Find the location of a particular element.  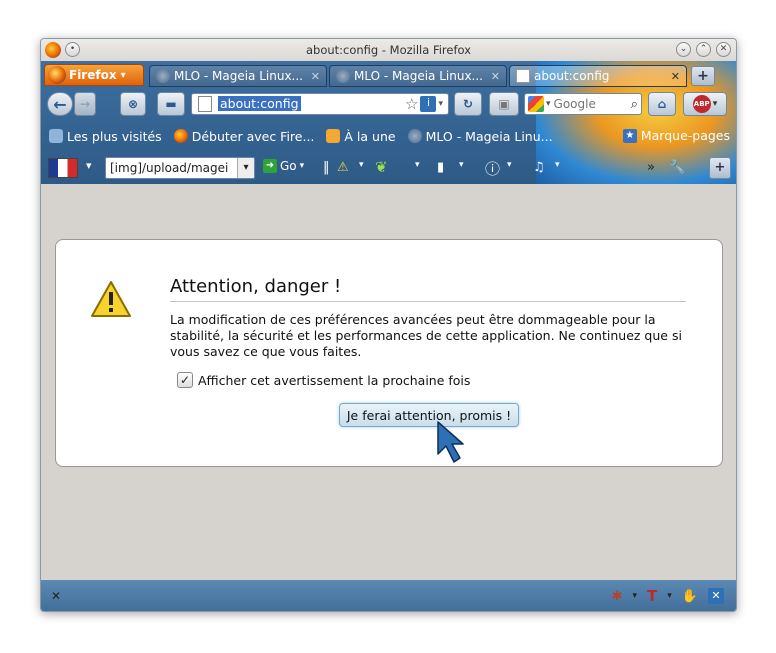

close-window-icon: ✕ is located at coordinates (723, 49).